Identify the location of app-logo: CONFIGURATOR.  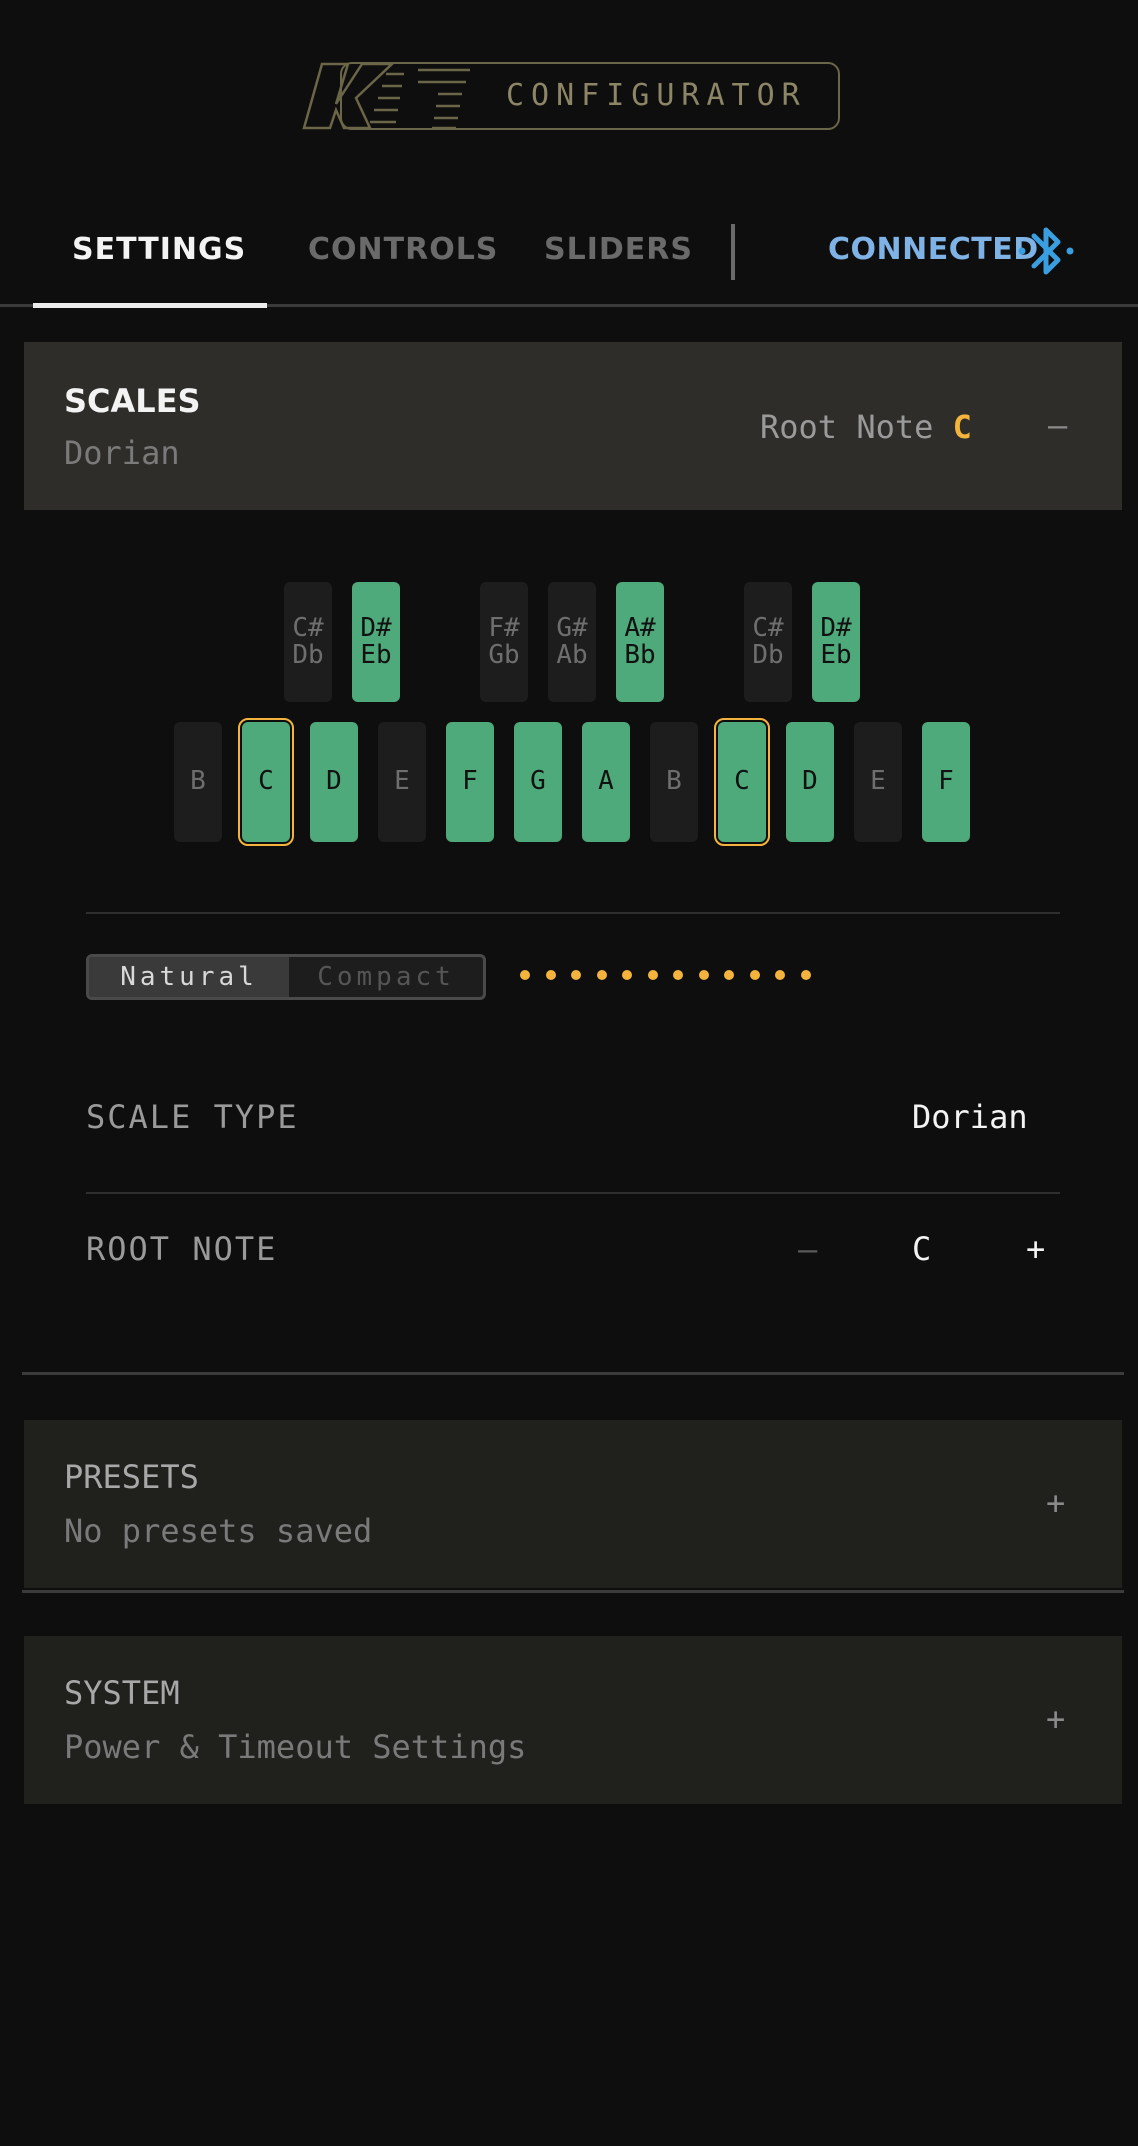
(571, 96).